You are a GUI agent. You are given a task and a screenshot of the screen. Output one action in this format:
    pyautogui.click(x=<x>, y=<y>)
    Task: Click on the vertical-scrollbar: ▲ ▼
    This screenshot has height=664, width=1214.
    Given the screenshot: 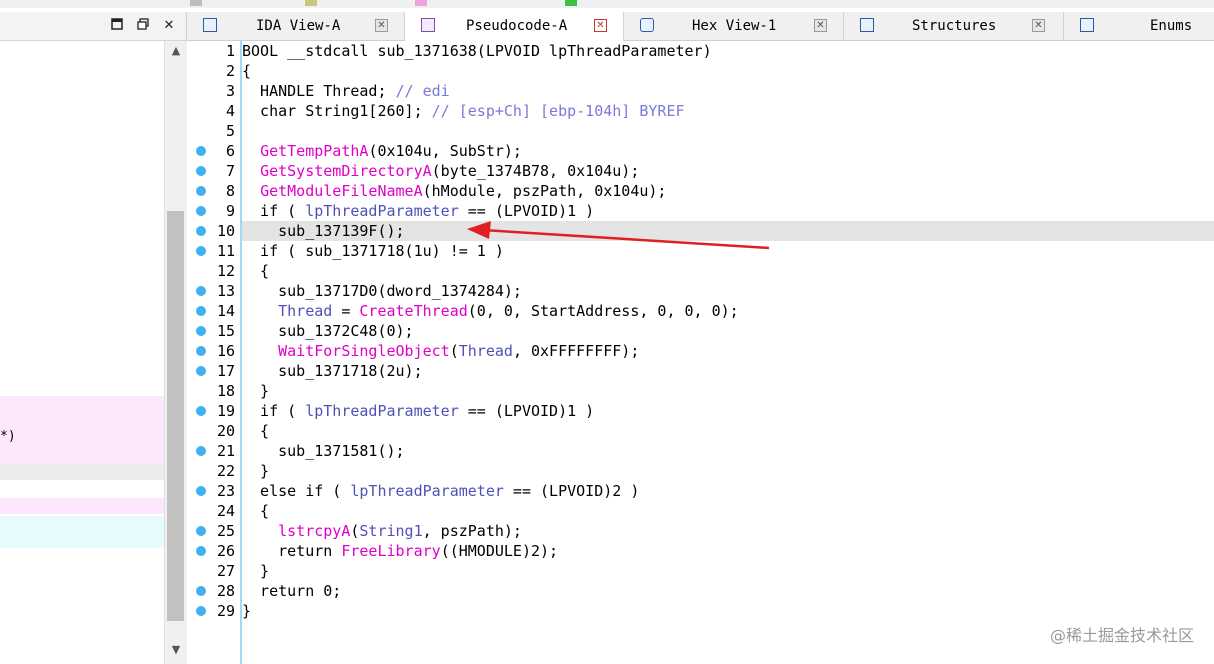 What is the action you would take?
    pyautogui.click(x=175, y=352)
    